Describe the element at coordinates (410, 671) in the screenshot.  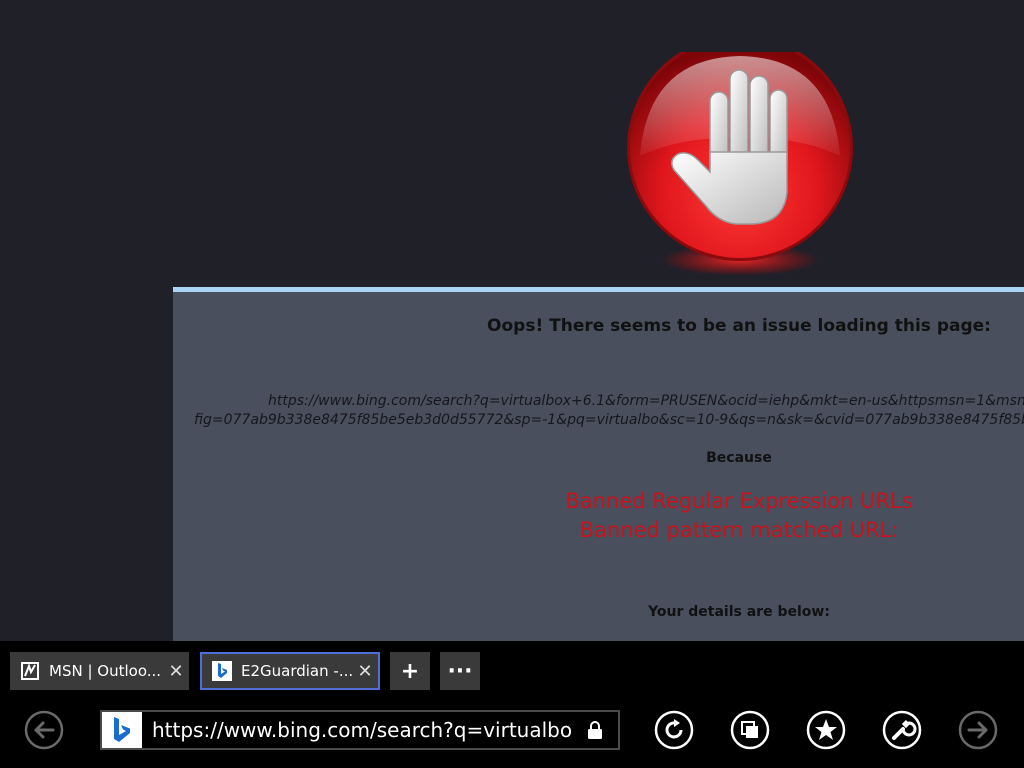
I see `new-tab-button: +` at that location.